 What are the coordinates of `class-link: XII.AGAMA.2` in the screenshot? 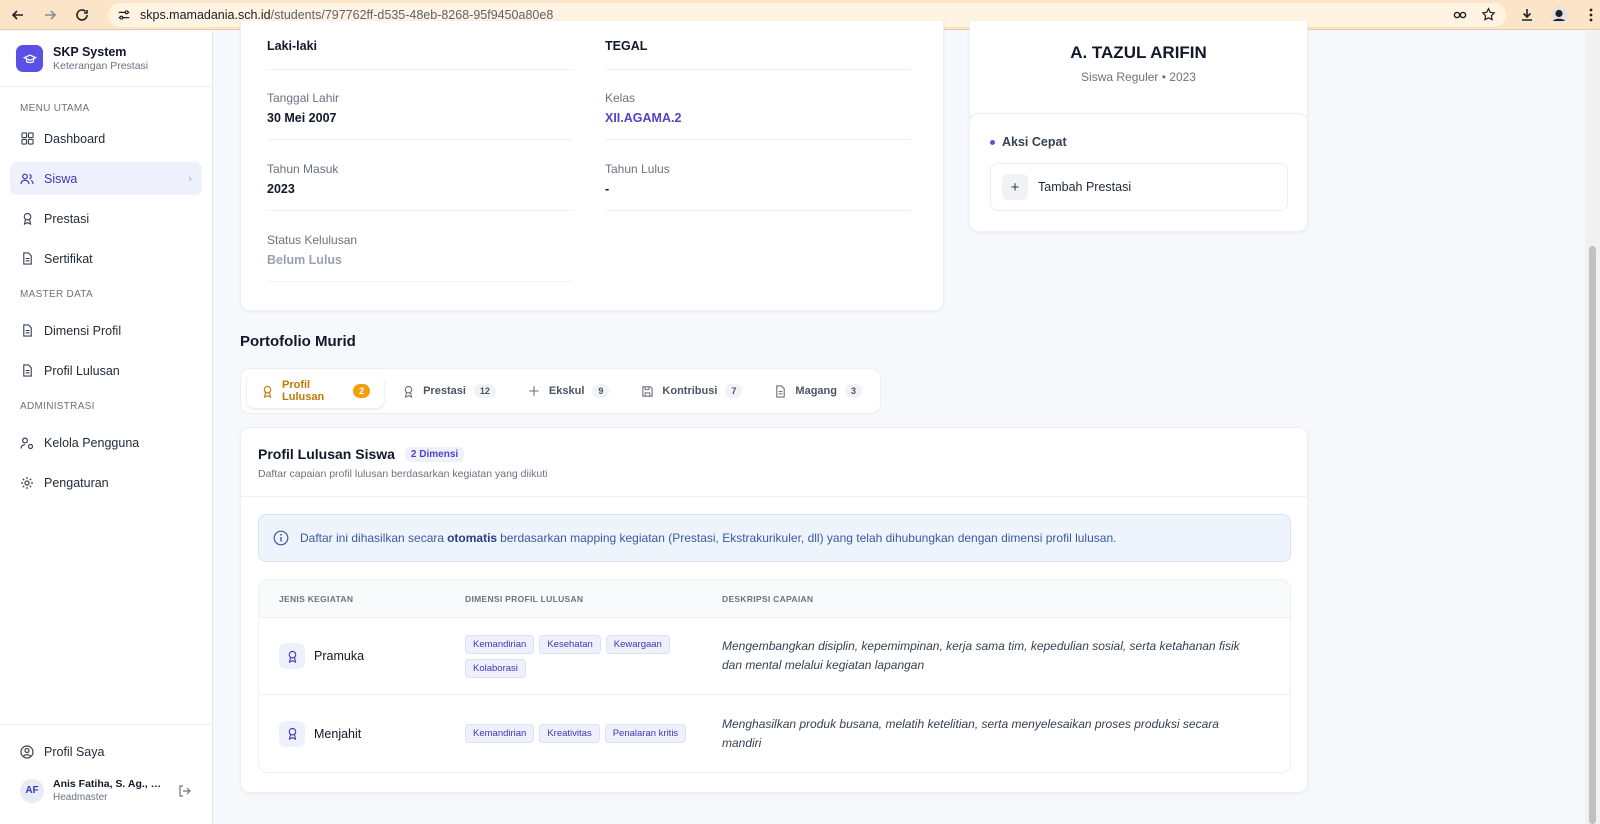 It's located at (758, 118).